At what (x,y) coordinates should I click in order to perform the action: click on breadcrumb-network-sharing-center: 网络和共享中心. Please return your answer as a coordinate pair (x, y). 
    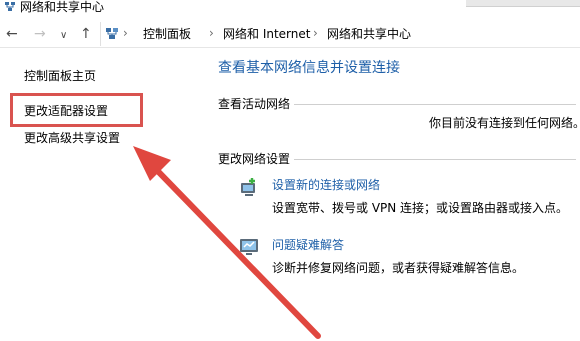
    Looking at the image, I should click on (369, 34).